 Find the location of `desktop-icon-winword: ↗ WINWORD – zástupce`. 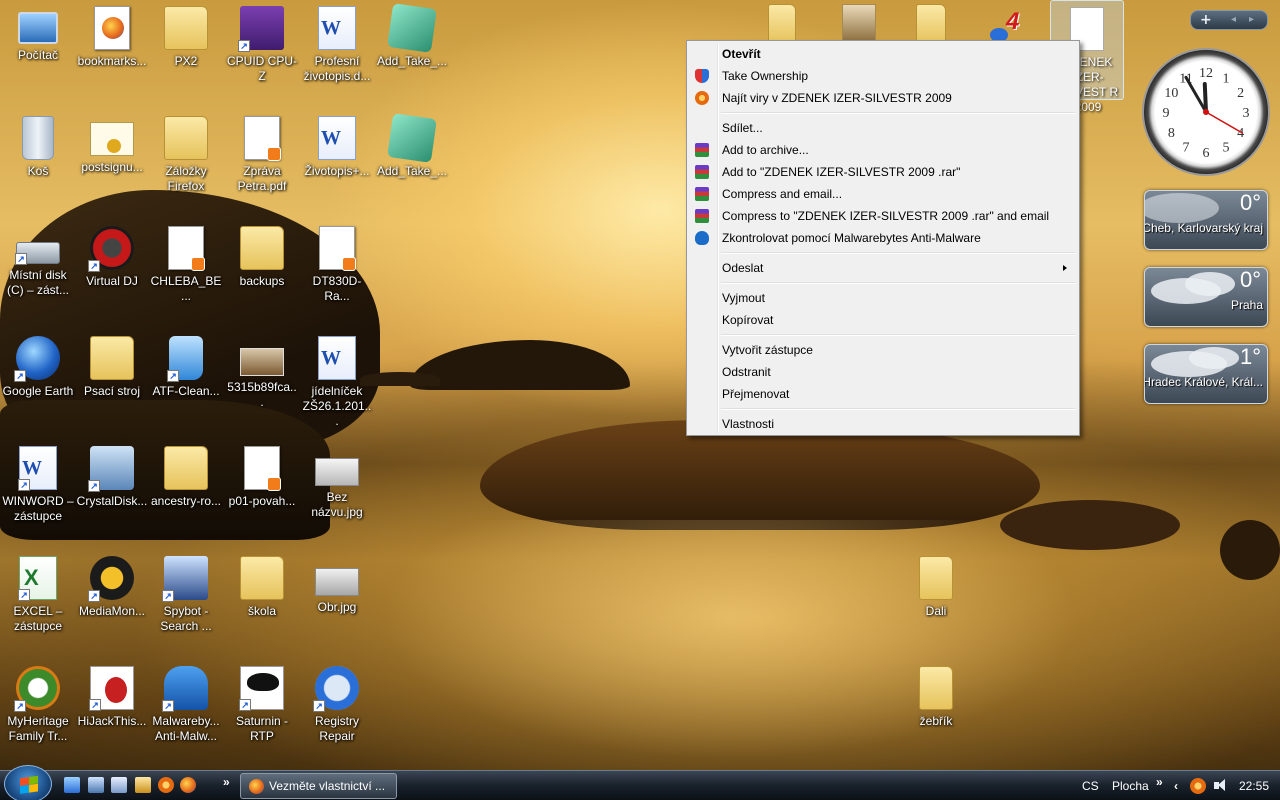

desktop-icon-winword: ↗ WINWORD – zástupce is located at coordinates (38, 484).